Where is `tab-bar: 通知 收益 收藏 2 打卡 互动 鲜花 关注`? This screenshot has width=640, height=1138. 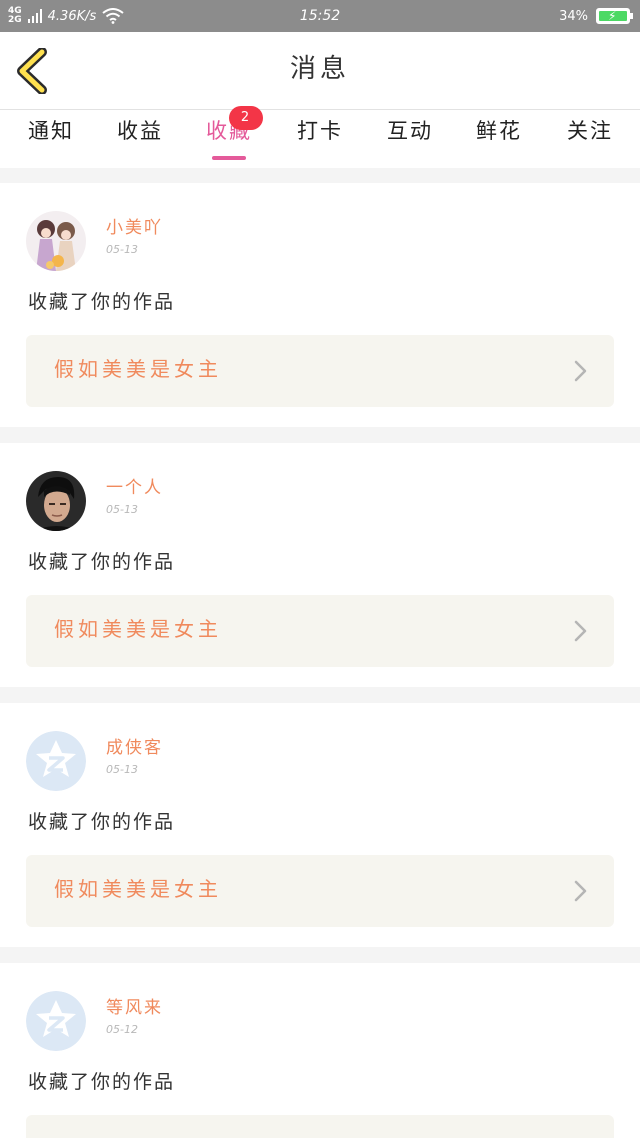 tab-bar: 通知 收益 收藏 2 打卡 互动 鲜花 关注 is located at coordinates (320, 137).